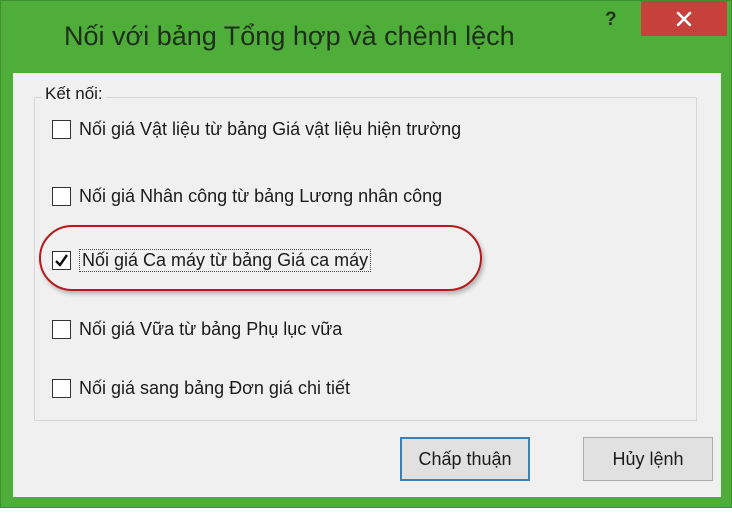 The height and width of the screenshot is (515, 732). I want to click on help-button: ?, so click(611, 20).